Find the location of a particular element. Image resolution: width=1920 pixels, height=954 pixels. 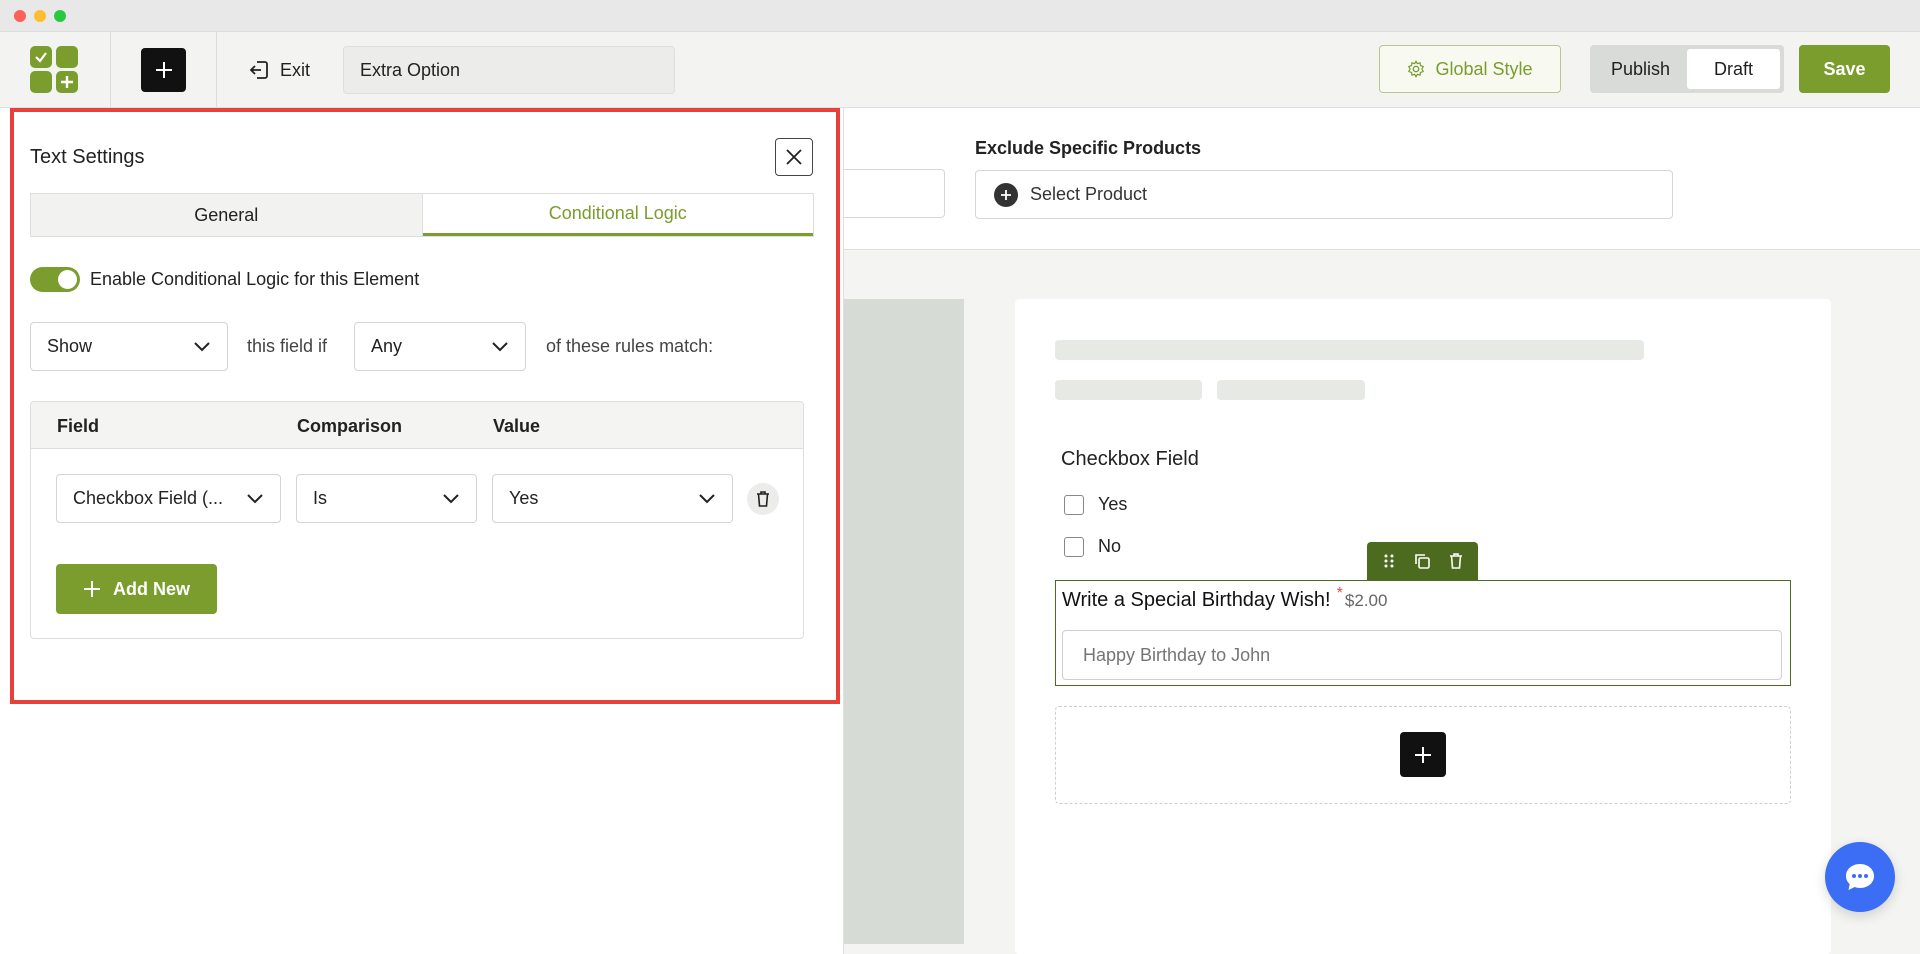

rule-comparison-select: Is is located at coordinates (386, 498).